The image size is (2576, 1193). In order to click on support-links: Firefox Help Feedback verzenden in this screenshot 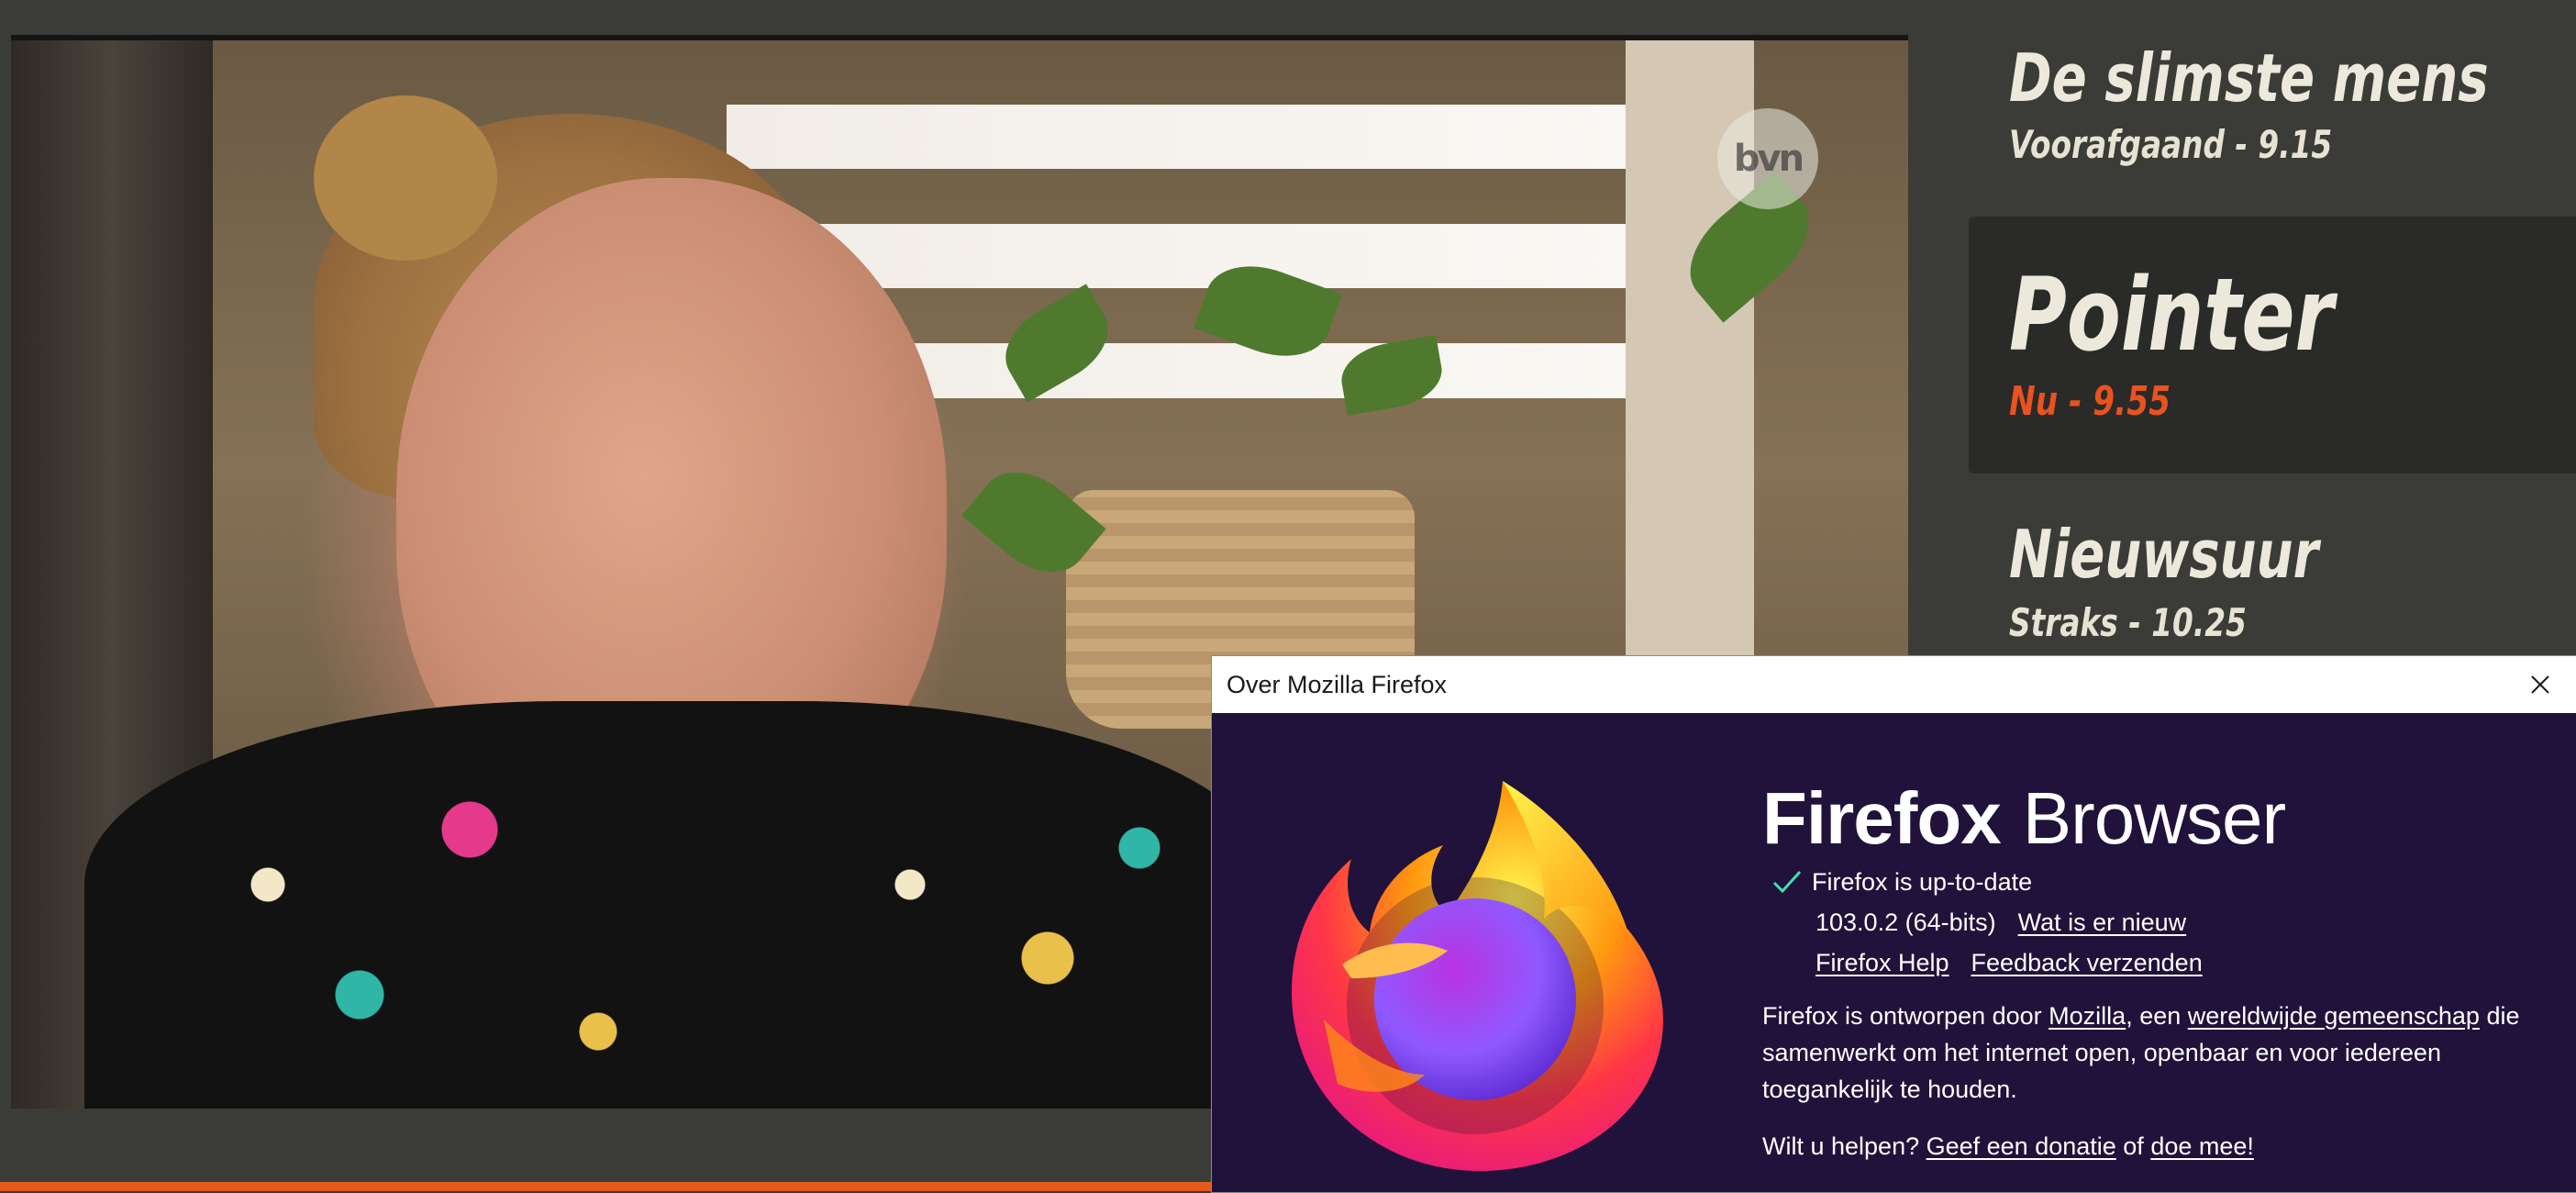, I will do `click(2156, 962)`.